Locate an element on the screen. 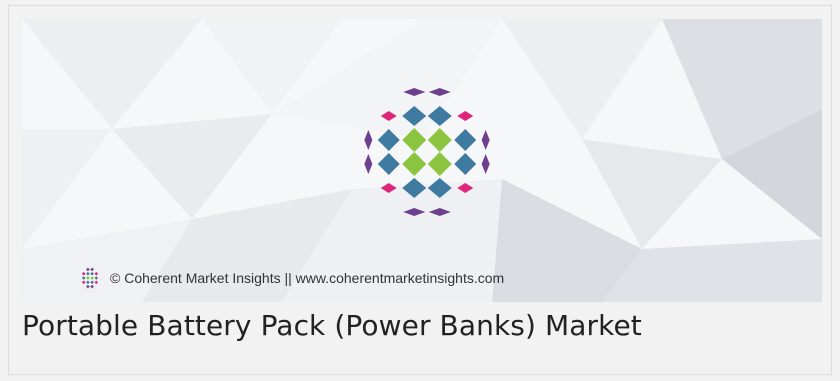 The height and width of the screenshot is (381, 840). small-logo-icon is located at coordinates (90, 278).